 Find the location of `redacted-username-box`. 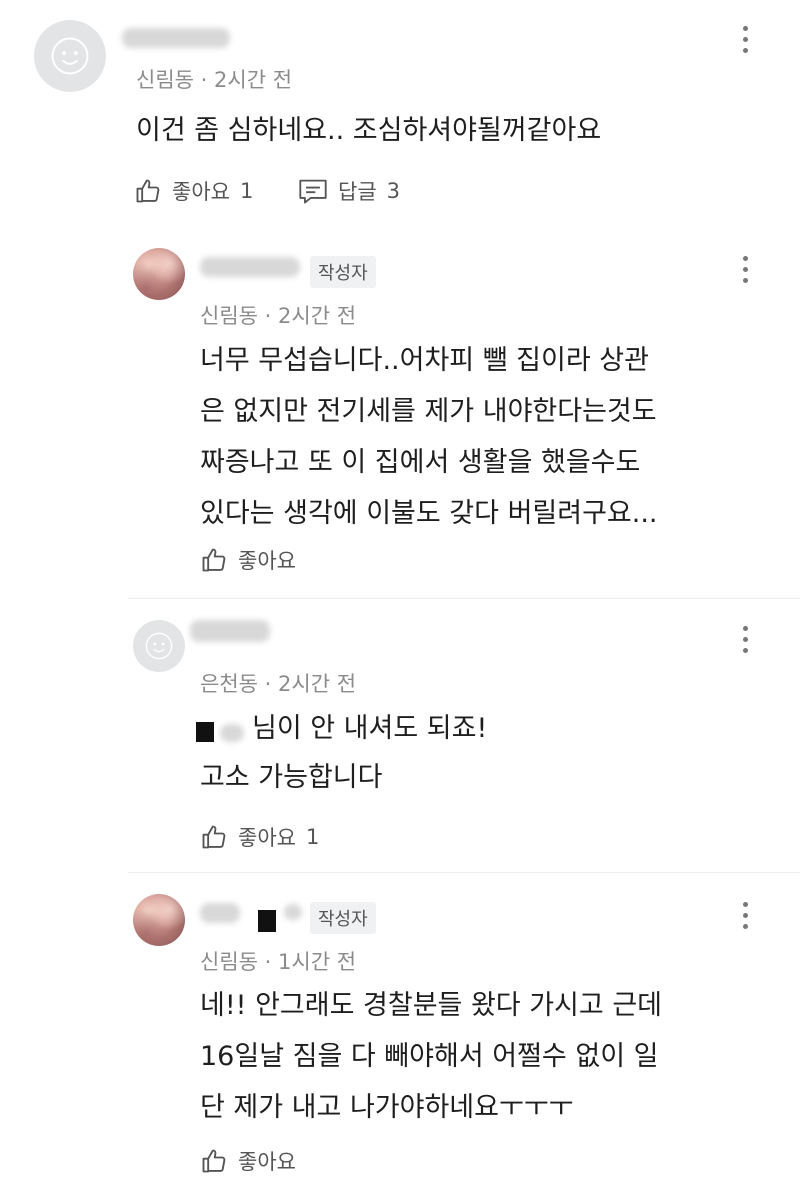

redacted-username-box is located at coordinates (267, 921).